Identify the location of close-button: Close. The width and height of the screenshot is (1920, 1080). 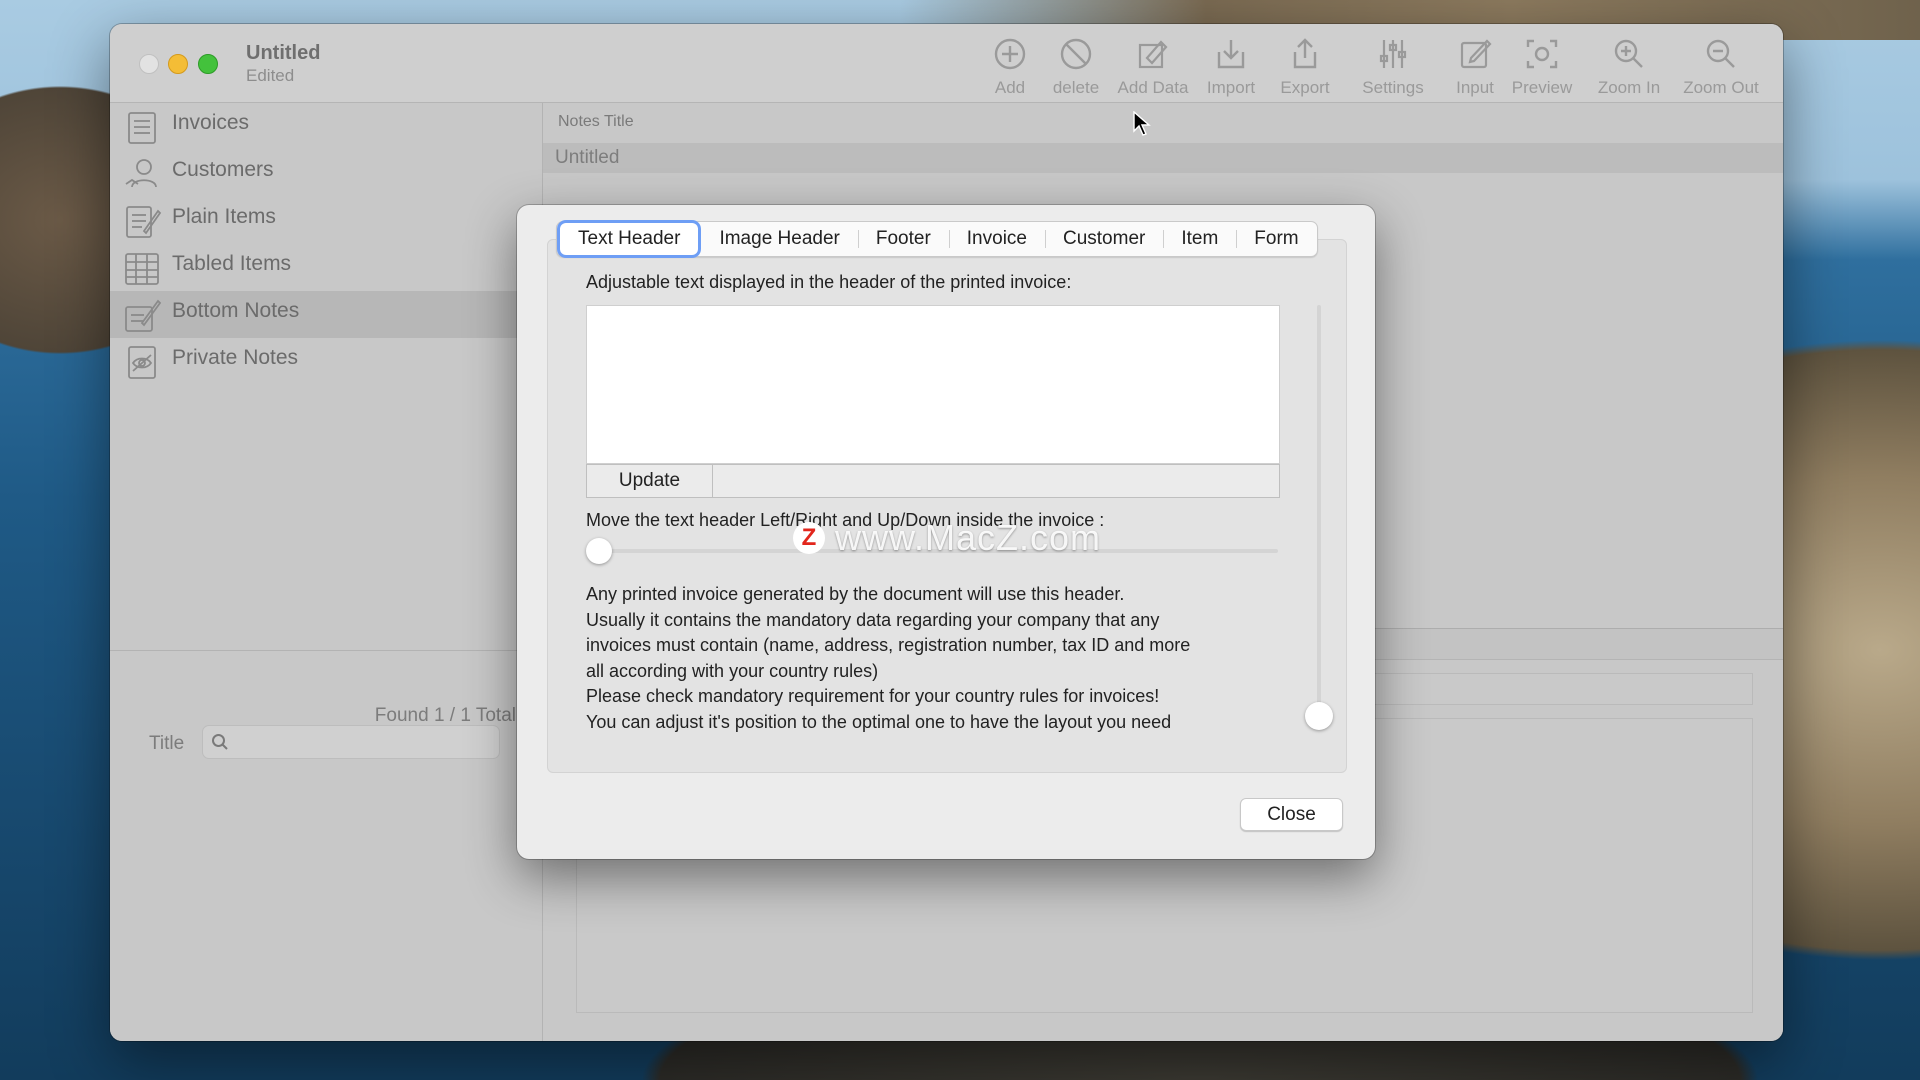
(1291, 814).